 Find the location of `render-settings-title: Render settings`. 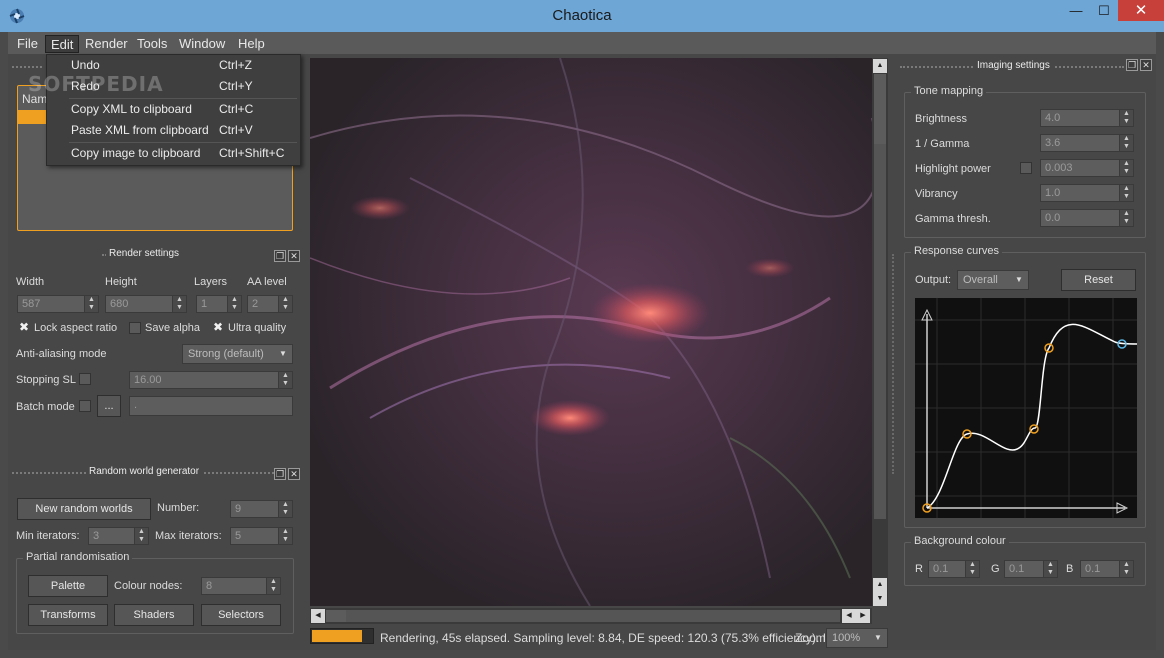

render-settings-title: Render settings is located at coordinates (144, 253).